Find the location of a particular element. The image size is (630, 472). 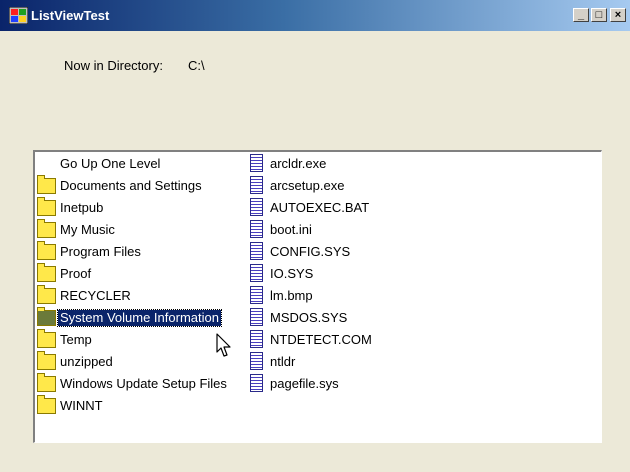

list-item-label: Proof is located at coordinates (76, 273).